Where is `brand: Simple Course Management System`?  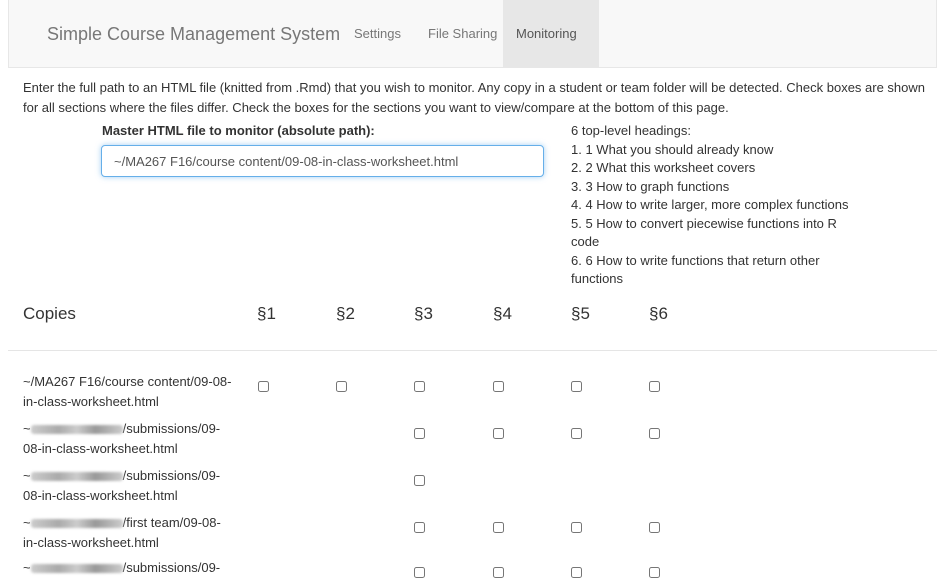
brand: Simple Course Management System is located at coordinates (193, 34).